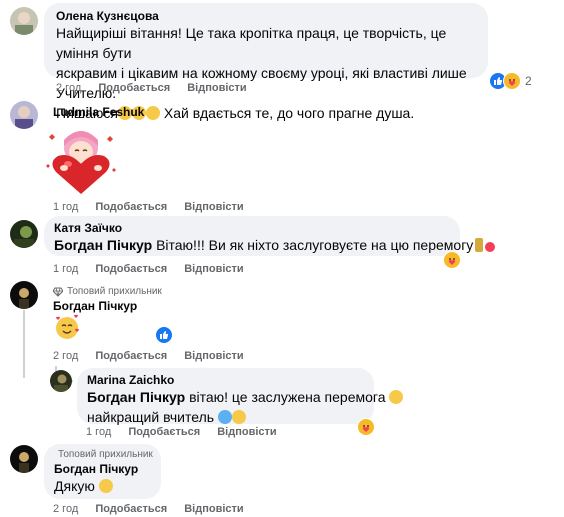 The width and height of the screenshot is (564, 517). I want to click on medal-emoji, so click(479, 245).